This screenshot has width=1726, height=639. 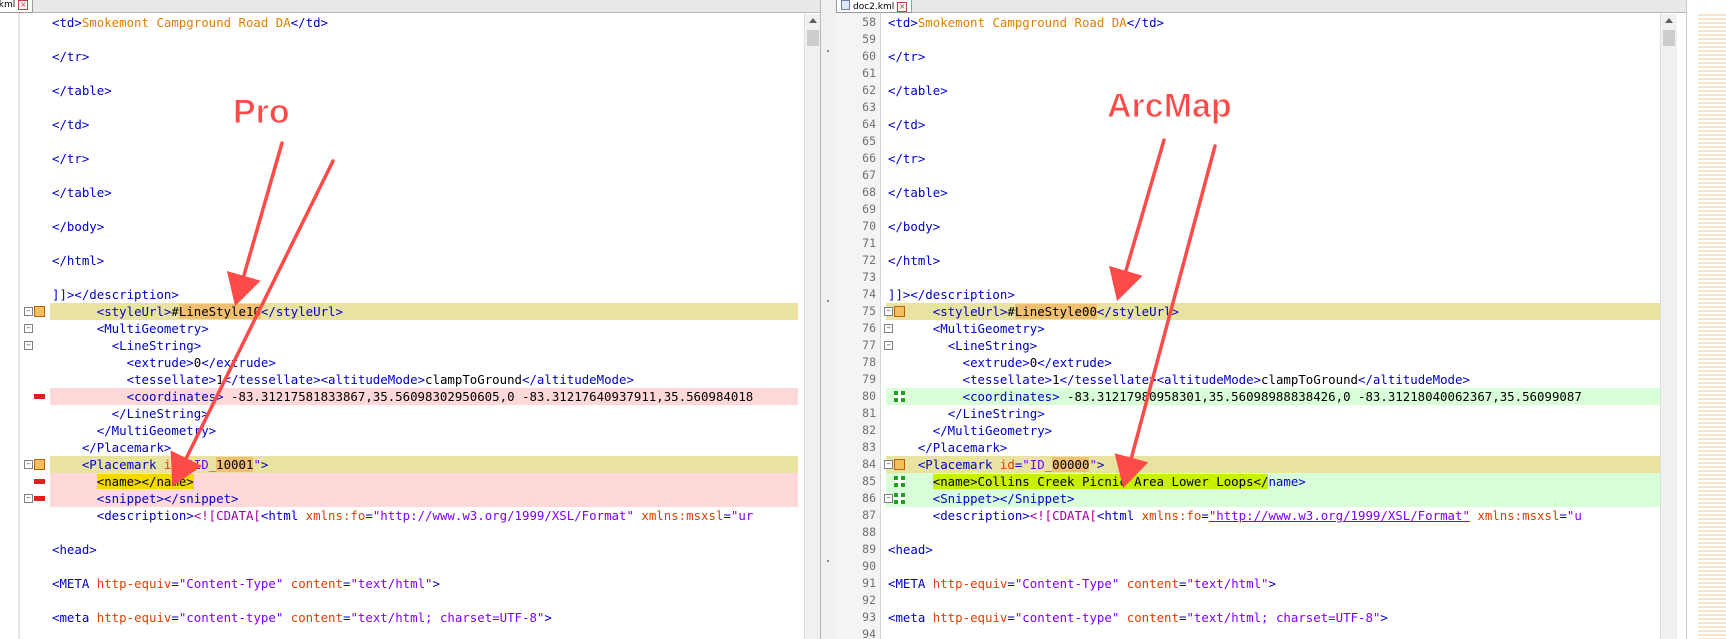 What do you see at coordinates (410, 124) in the screenshot?
I see `code-line: </td>` at bounding box center [410, 124].